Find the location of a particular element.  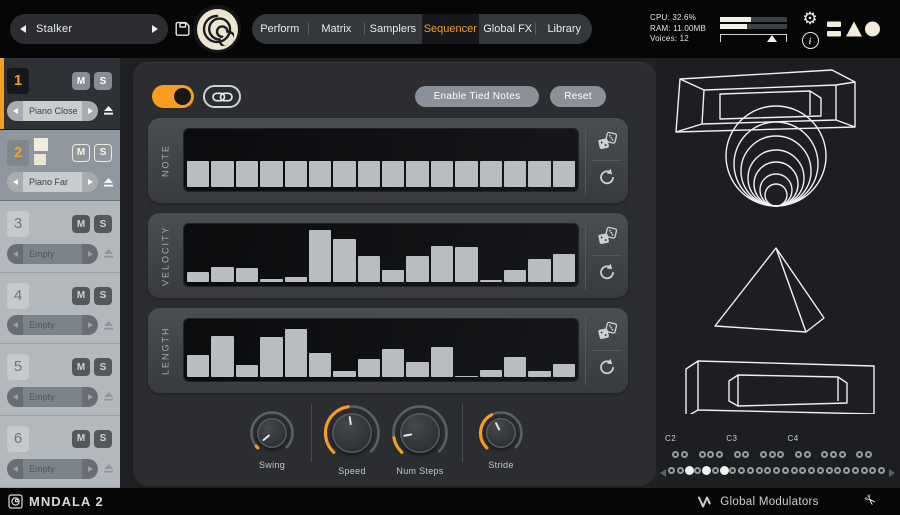

tab-sequencer: Sequencer is located at coordinates (450, 29).